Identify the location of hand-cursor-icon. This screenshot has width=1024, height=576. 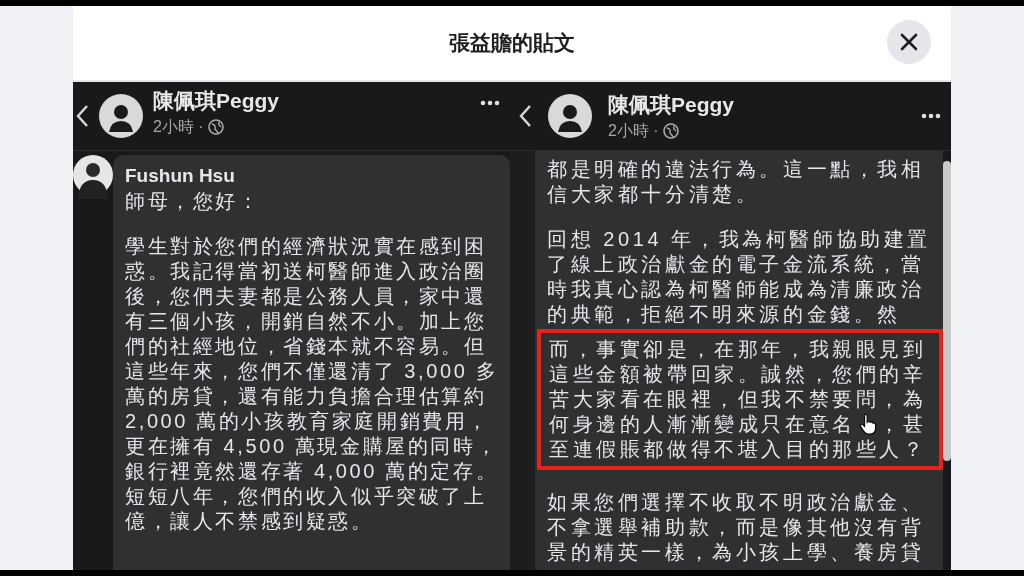
(868, 424).